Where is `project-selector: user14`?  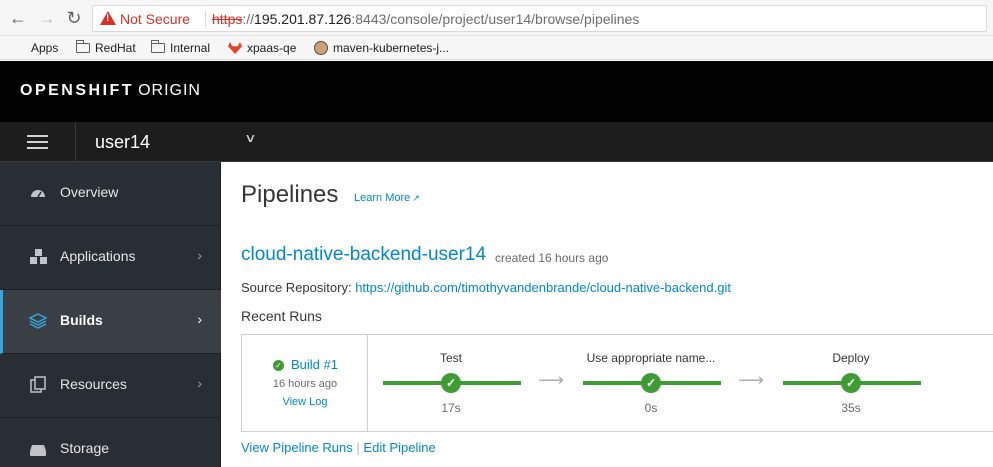 project-selector: user14 is located at coordinates (122, 142).